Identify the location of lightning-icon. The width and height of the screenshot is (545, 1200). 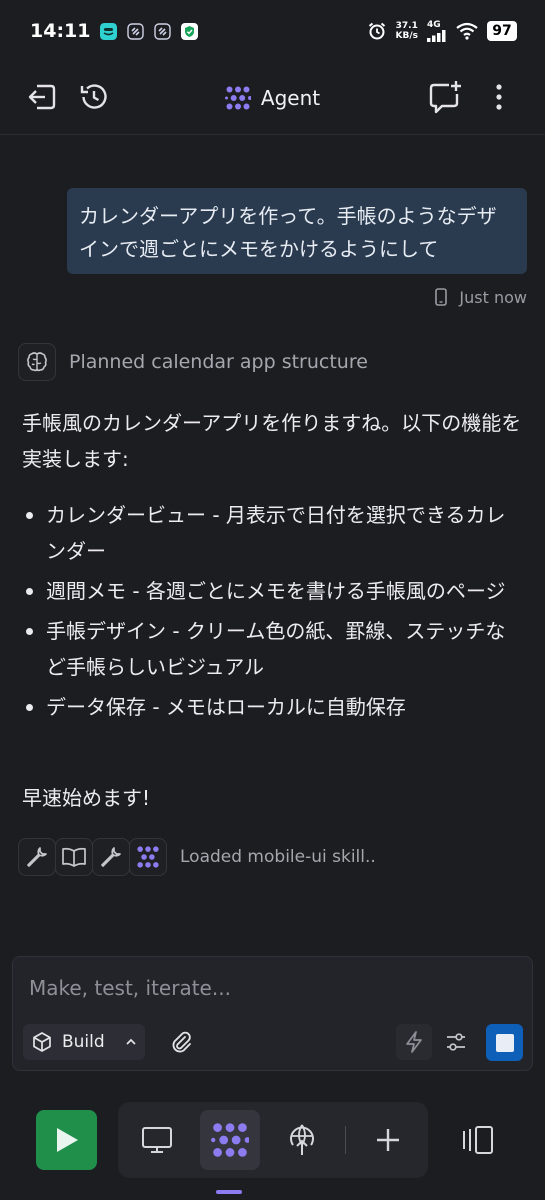
(414, 1042).